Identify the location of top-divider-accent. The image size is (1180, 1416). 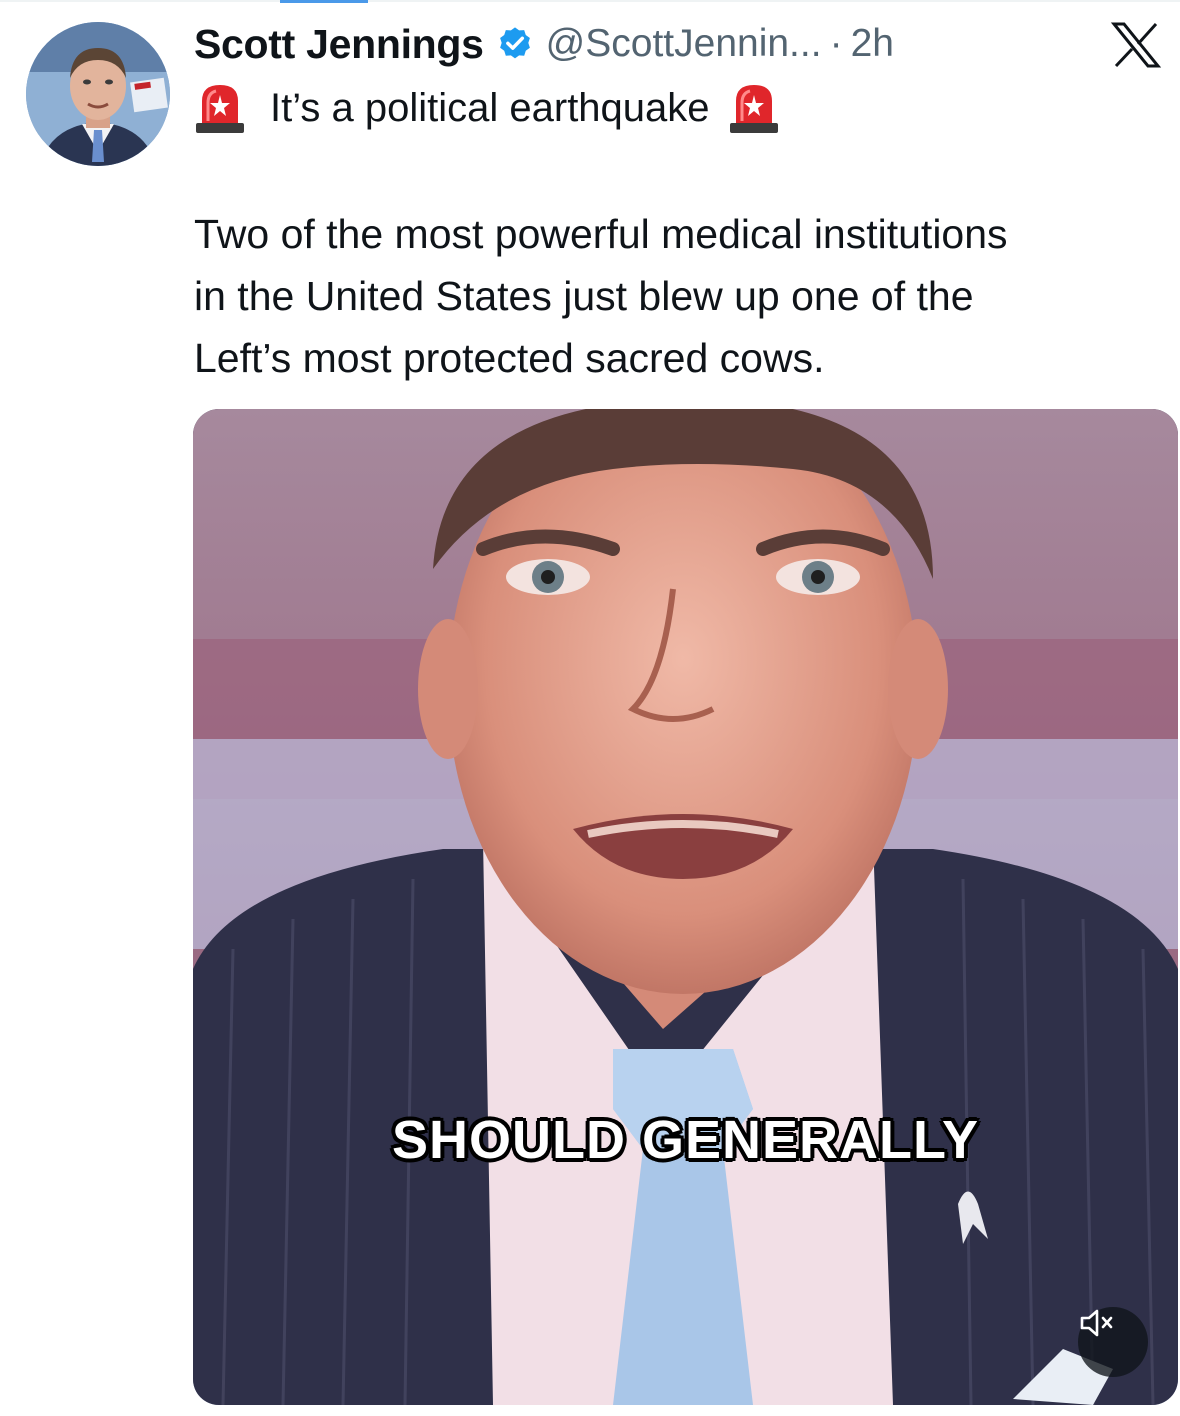
(324, 1).